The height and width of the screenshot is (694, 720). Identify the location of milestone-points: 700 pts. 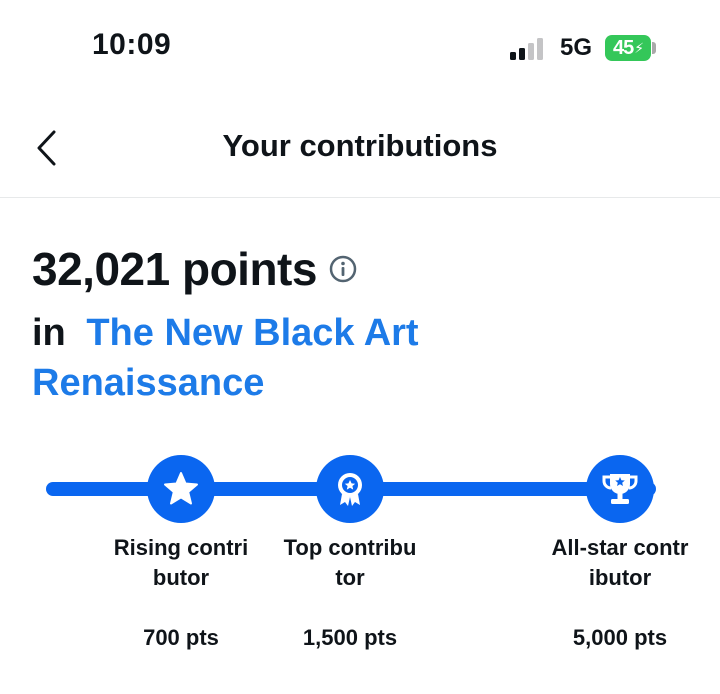
(181, 637).